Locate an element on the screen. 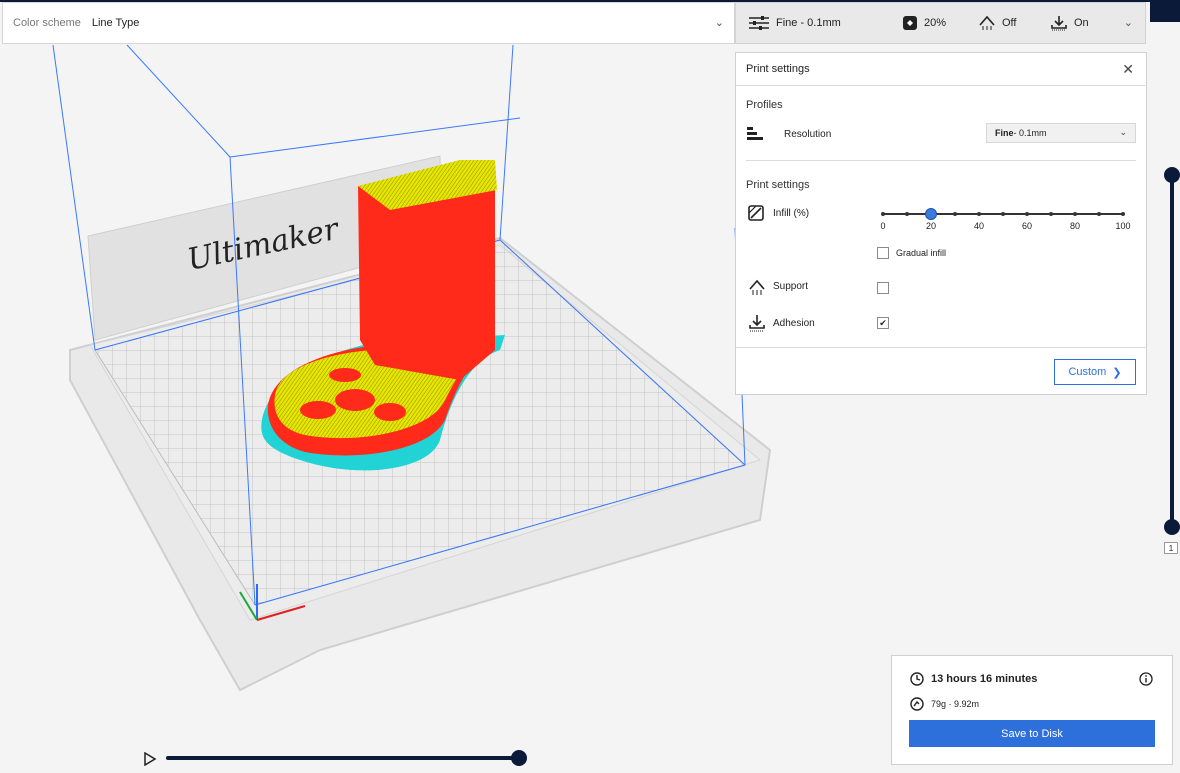 The image size is (1180, 773). support-label: Support is located at coordinates (791, 286).